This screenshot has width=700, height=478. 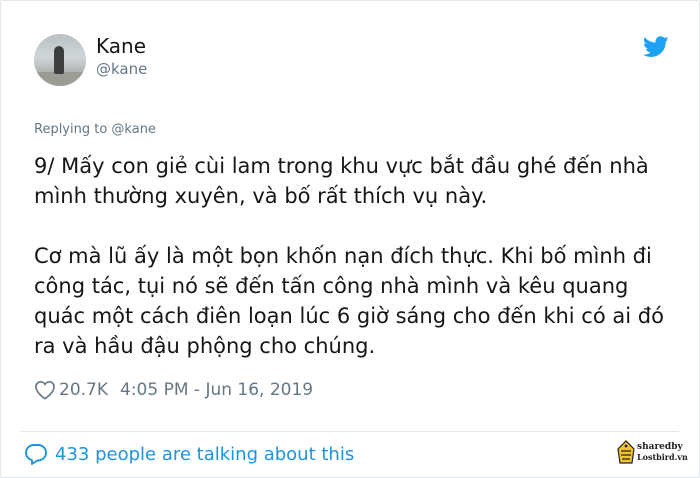 I want to click on avatar, so click(x=60, y=60).